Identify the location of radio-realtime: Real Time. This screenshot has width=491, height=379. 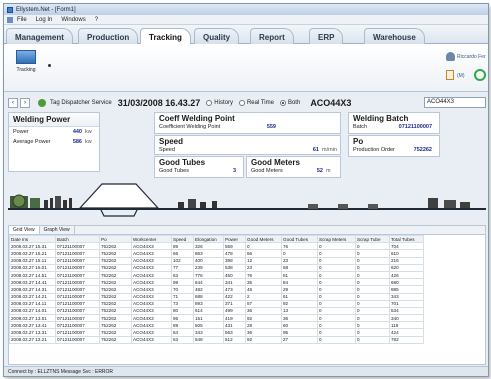
(256, 103).